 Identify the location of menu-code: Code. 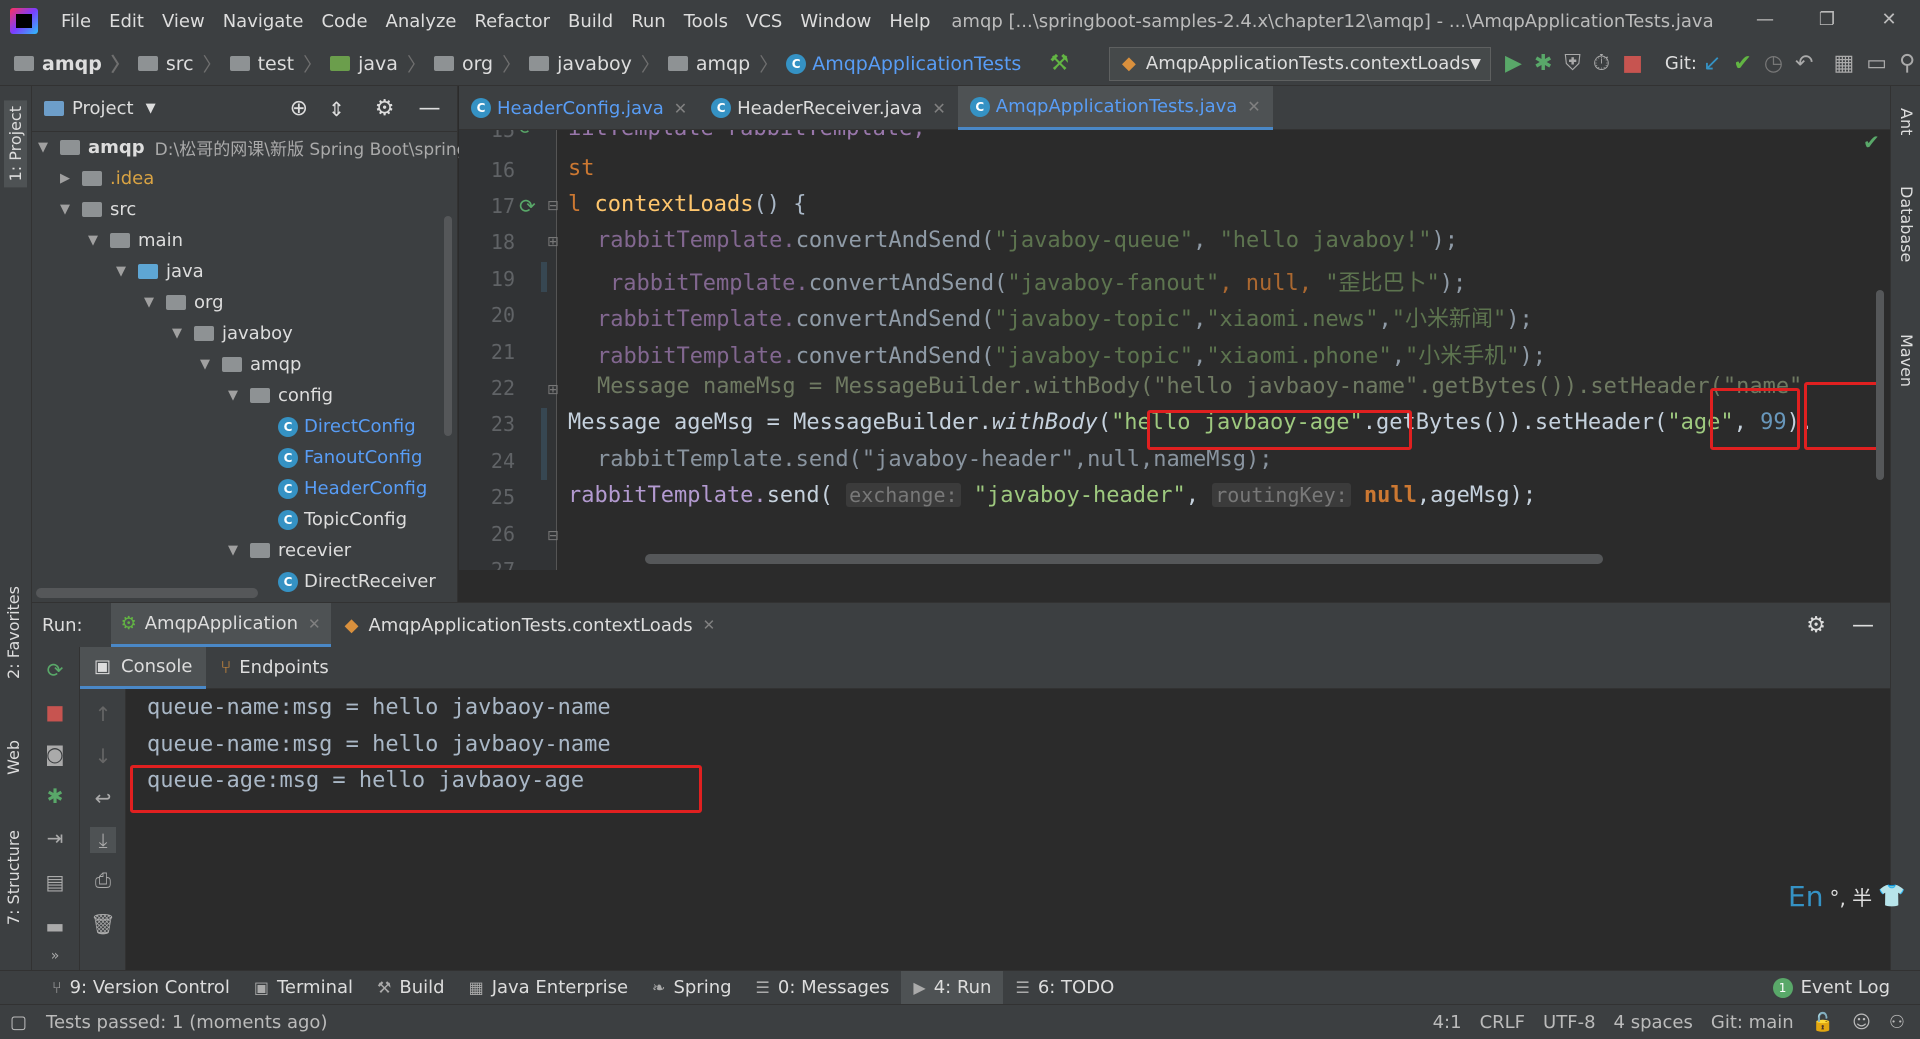
(344, 21).